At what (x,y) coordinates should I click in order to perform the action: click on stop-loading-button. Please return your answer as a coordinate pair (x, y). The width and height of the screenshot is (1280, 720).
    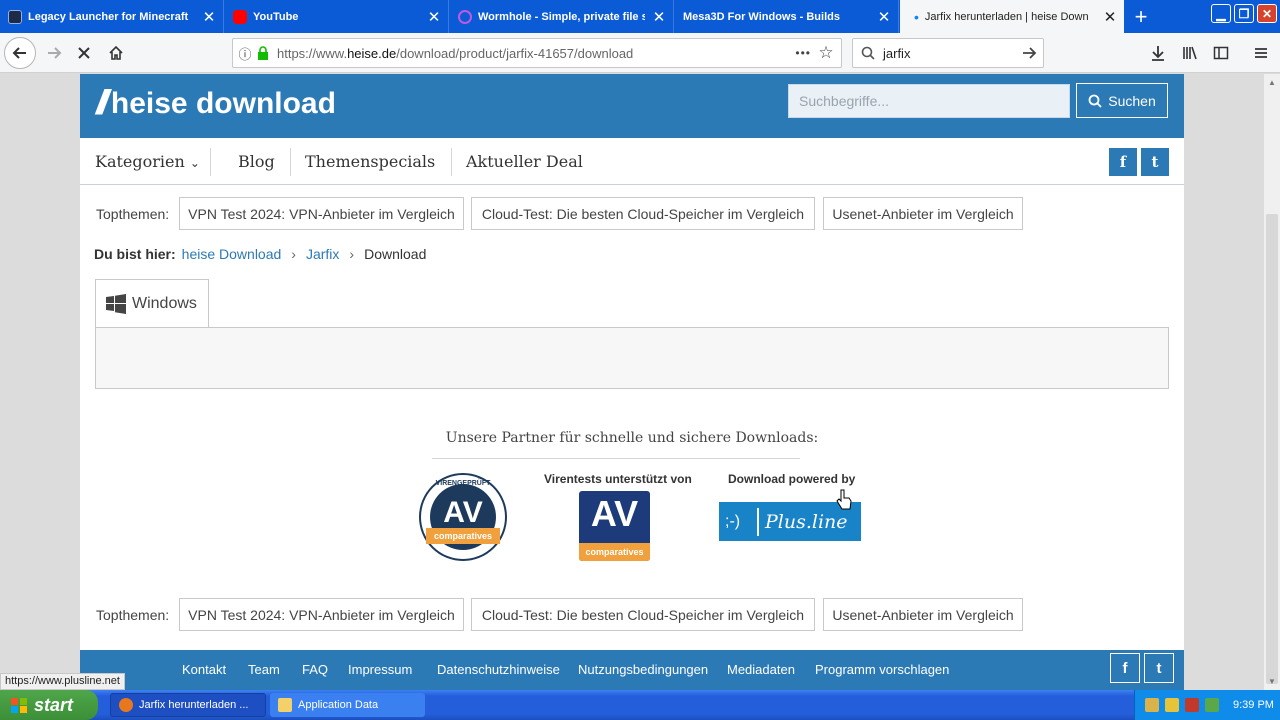
    Looking at the image, I should click on (84, 53).